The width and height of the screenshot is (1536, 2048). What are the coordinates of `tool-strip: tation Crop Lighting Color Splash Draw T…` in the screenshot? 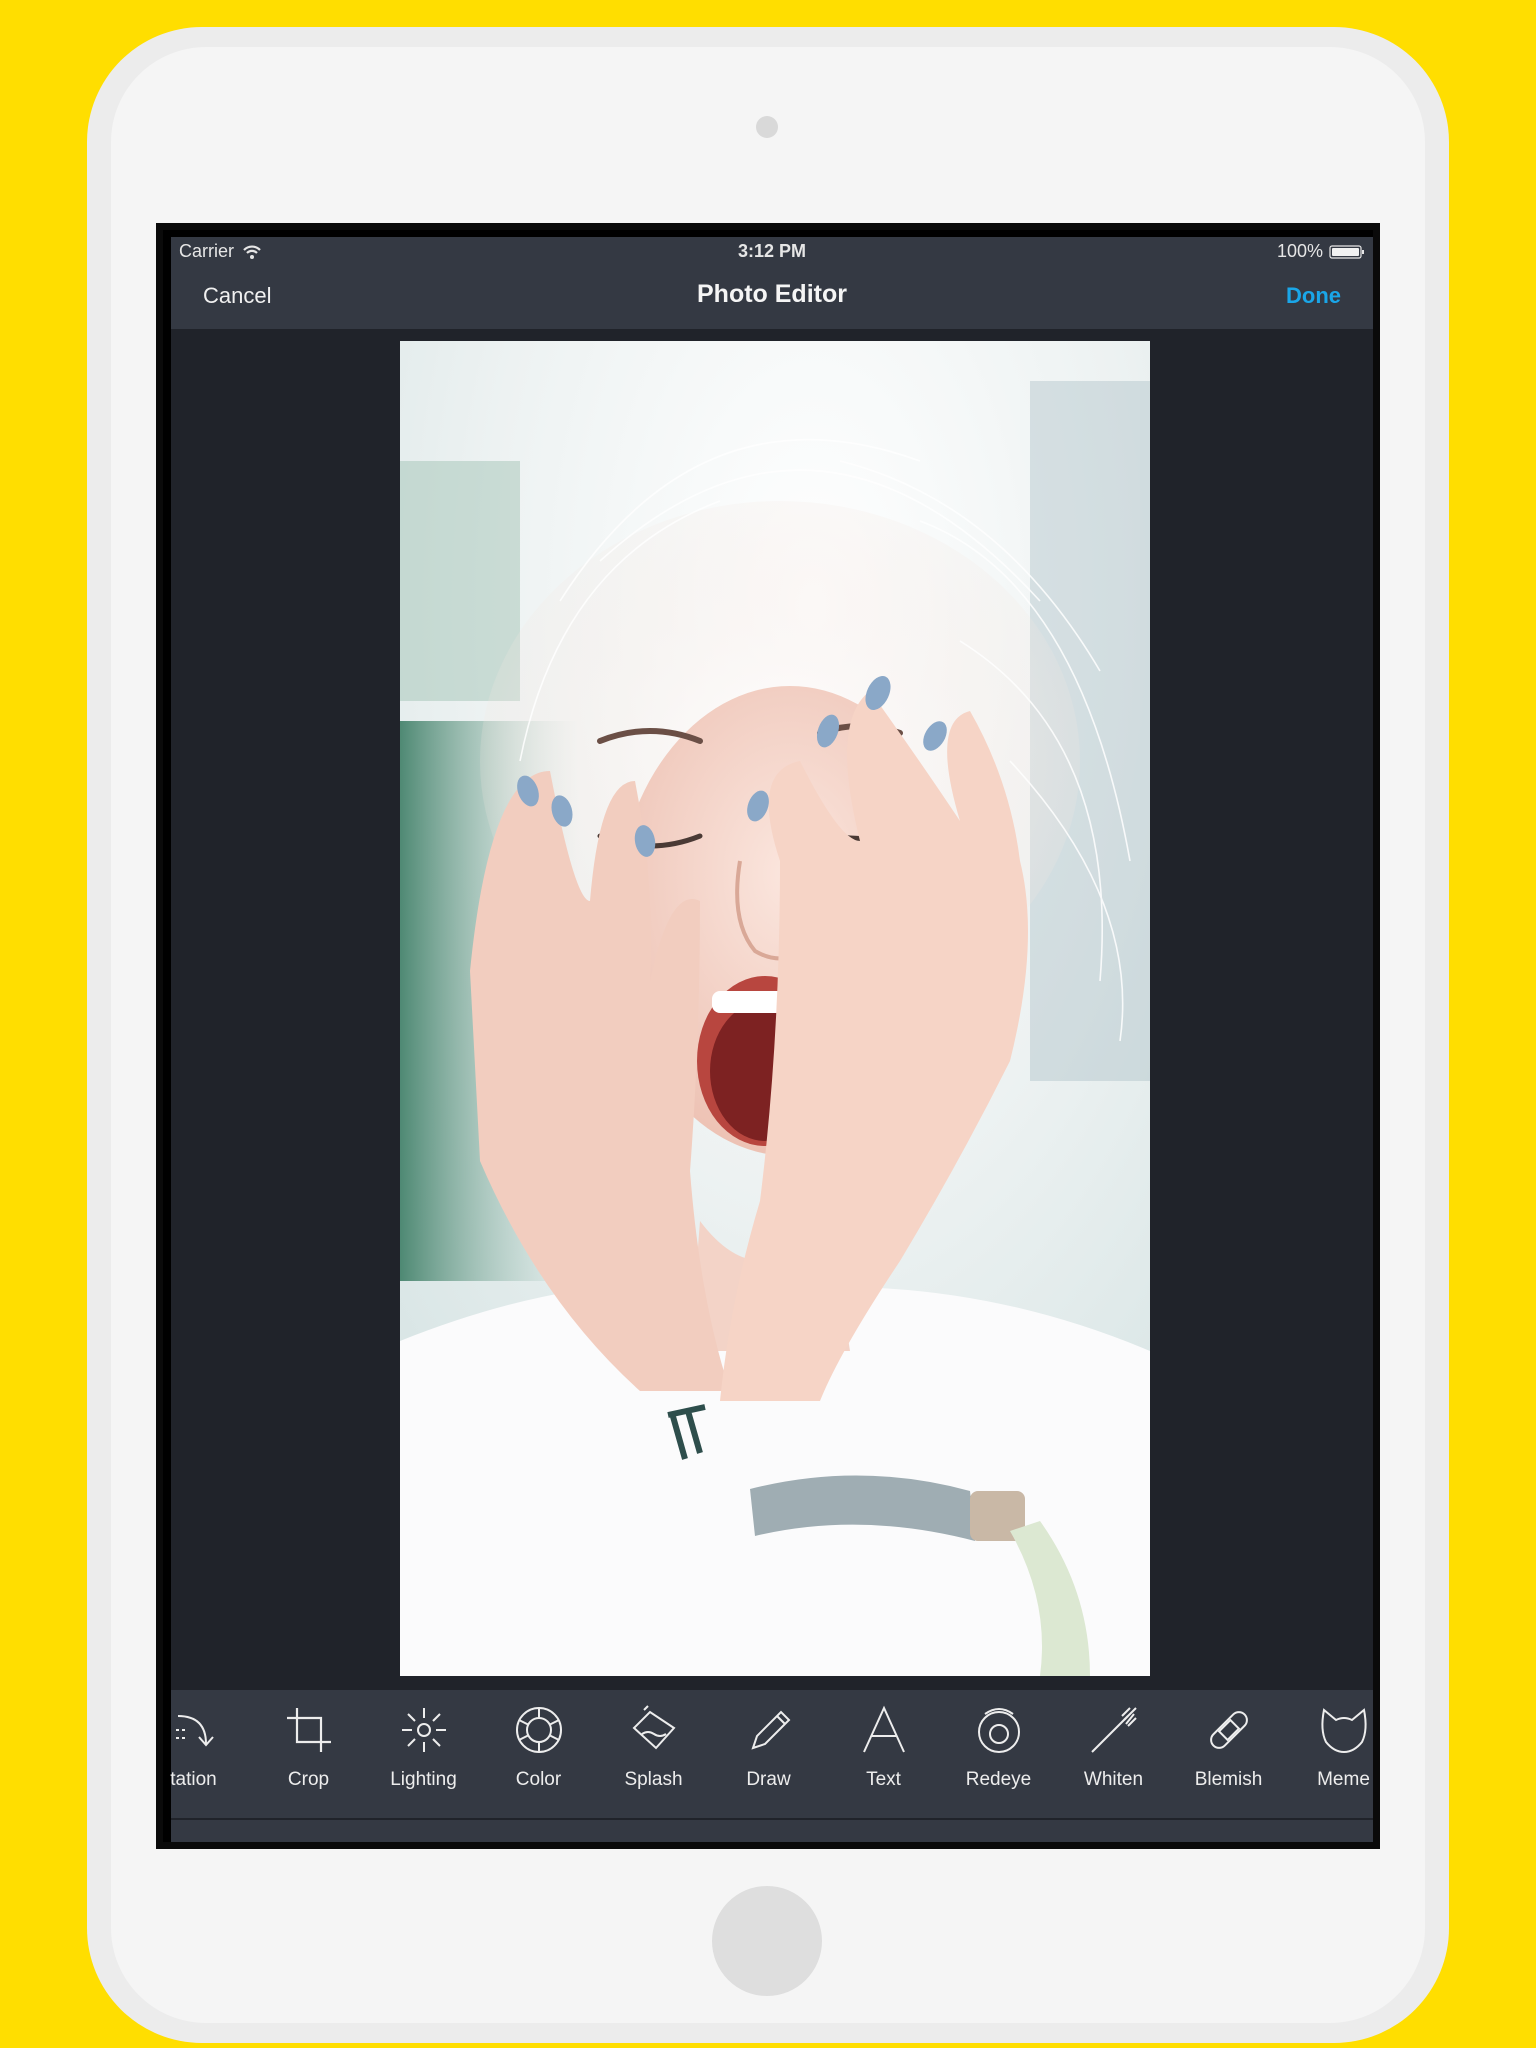 It's located at (768, 1754).